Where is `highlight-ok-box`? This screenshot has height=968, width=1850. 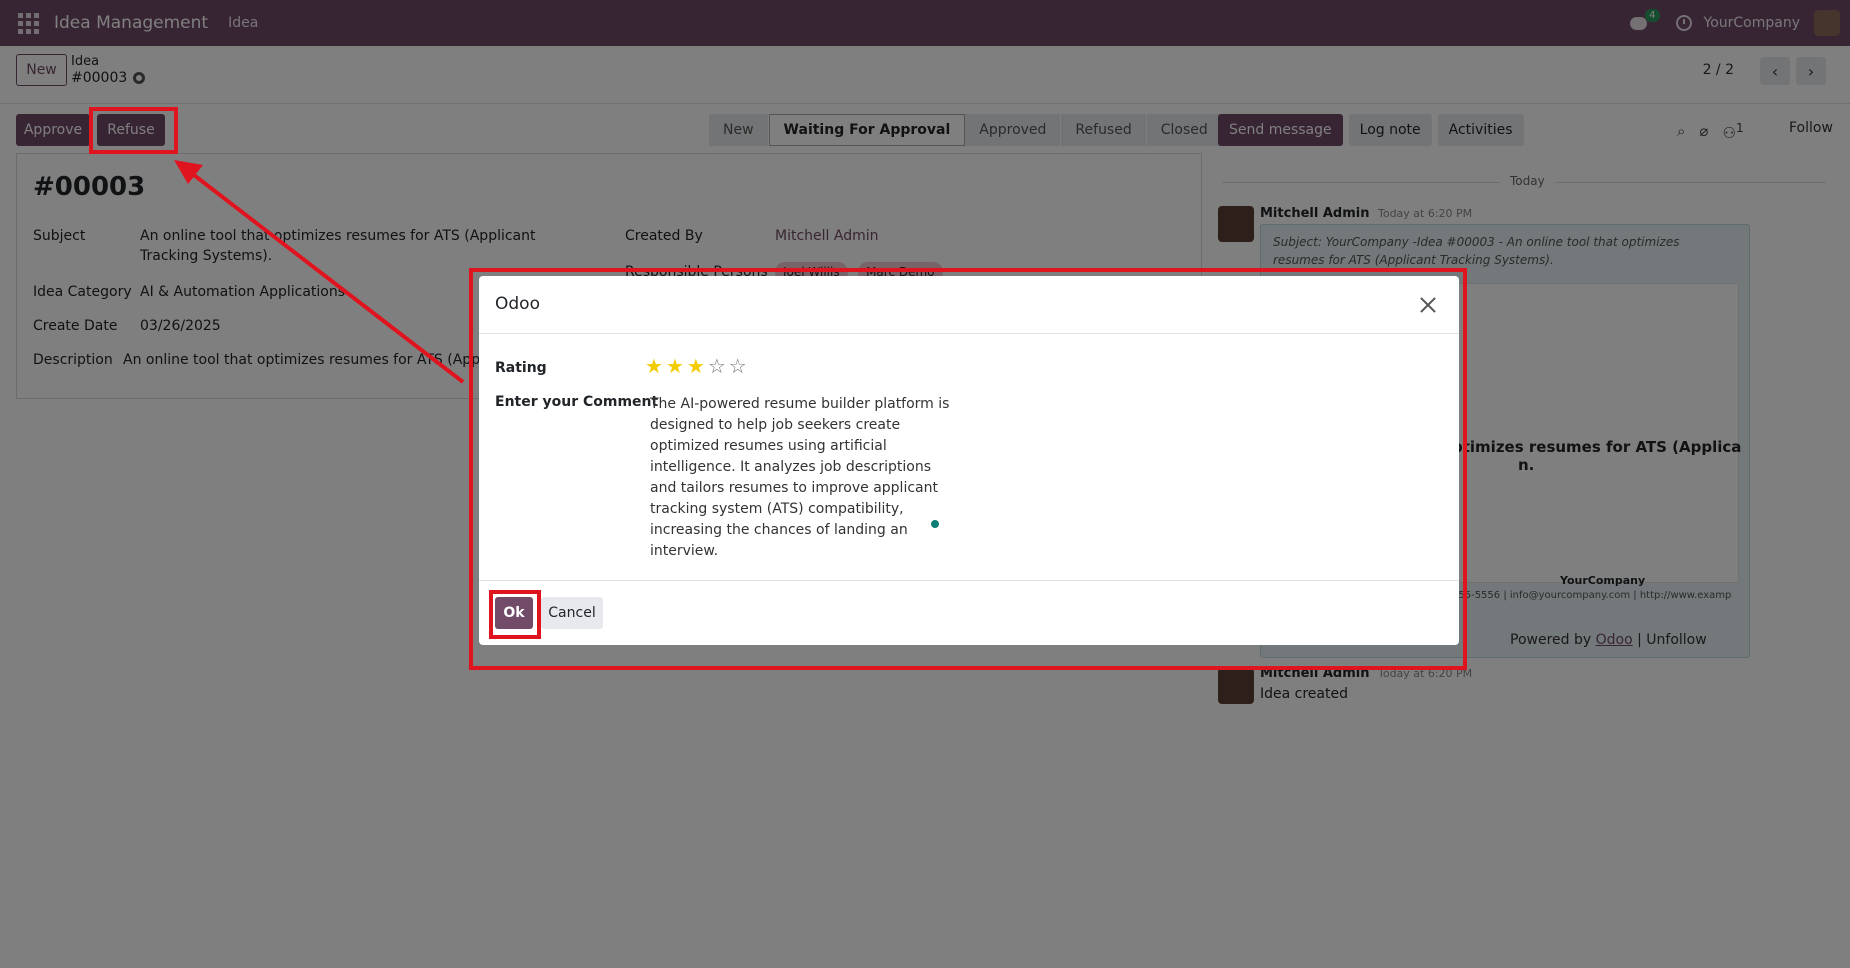
highlight-ok-box is located at coordinates (515, 614).